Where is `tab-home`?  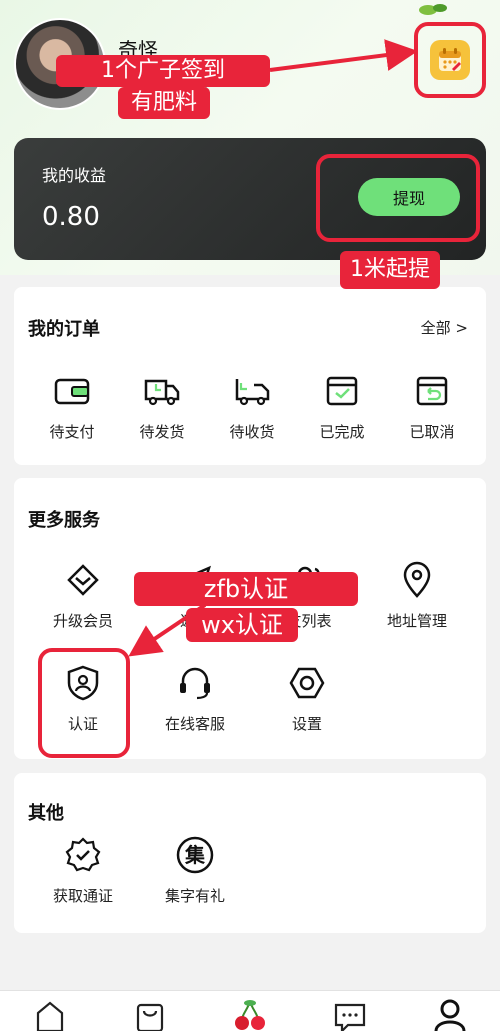
tab-home is located at coordinates (50, 1014).